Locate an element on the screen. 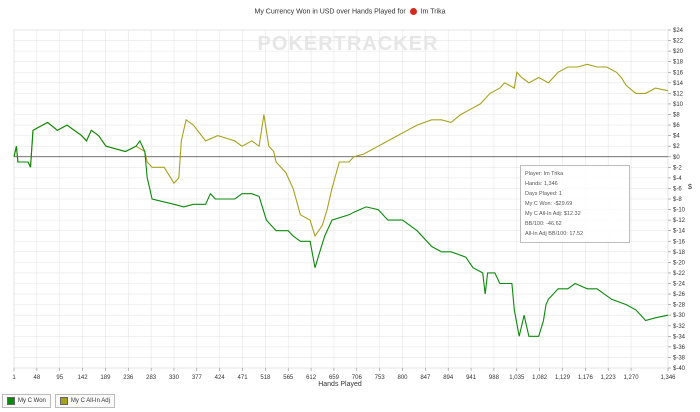  legend-label-allin: My C All-In Adj is located at coordinates (90, 401).